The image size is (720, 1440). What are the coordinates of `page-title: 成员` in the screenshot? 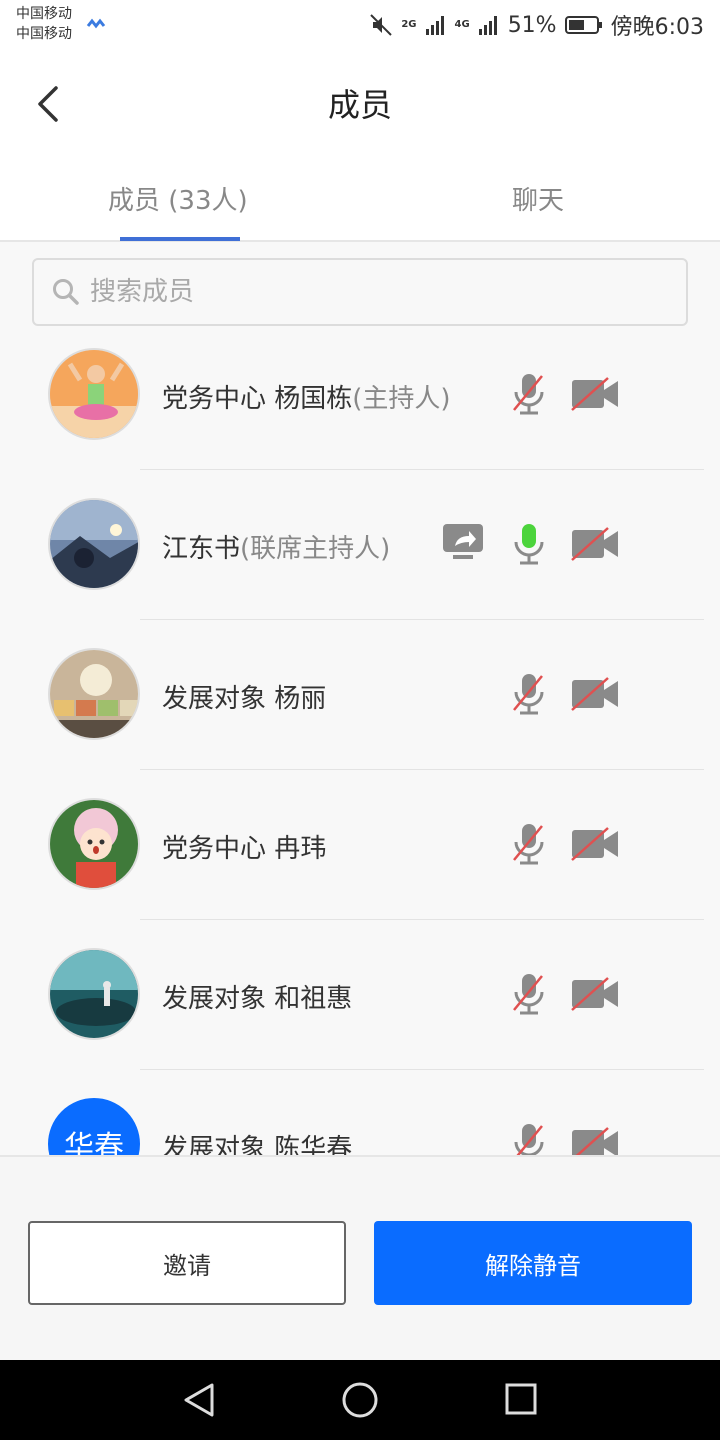 It's located at (359, 105).